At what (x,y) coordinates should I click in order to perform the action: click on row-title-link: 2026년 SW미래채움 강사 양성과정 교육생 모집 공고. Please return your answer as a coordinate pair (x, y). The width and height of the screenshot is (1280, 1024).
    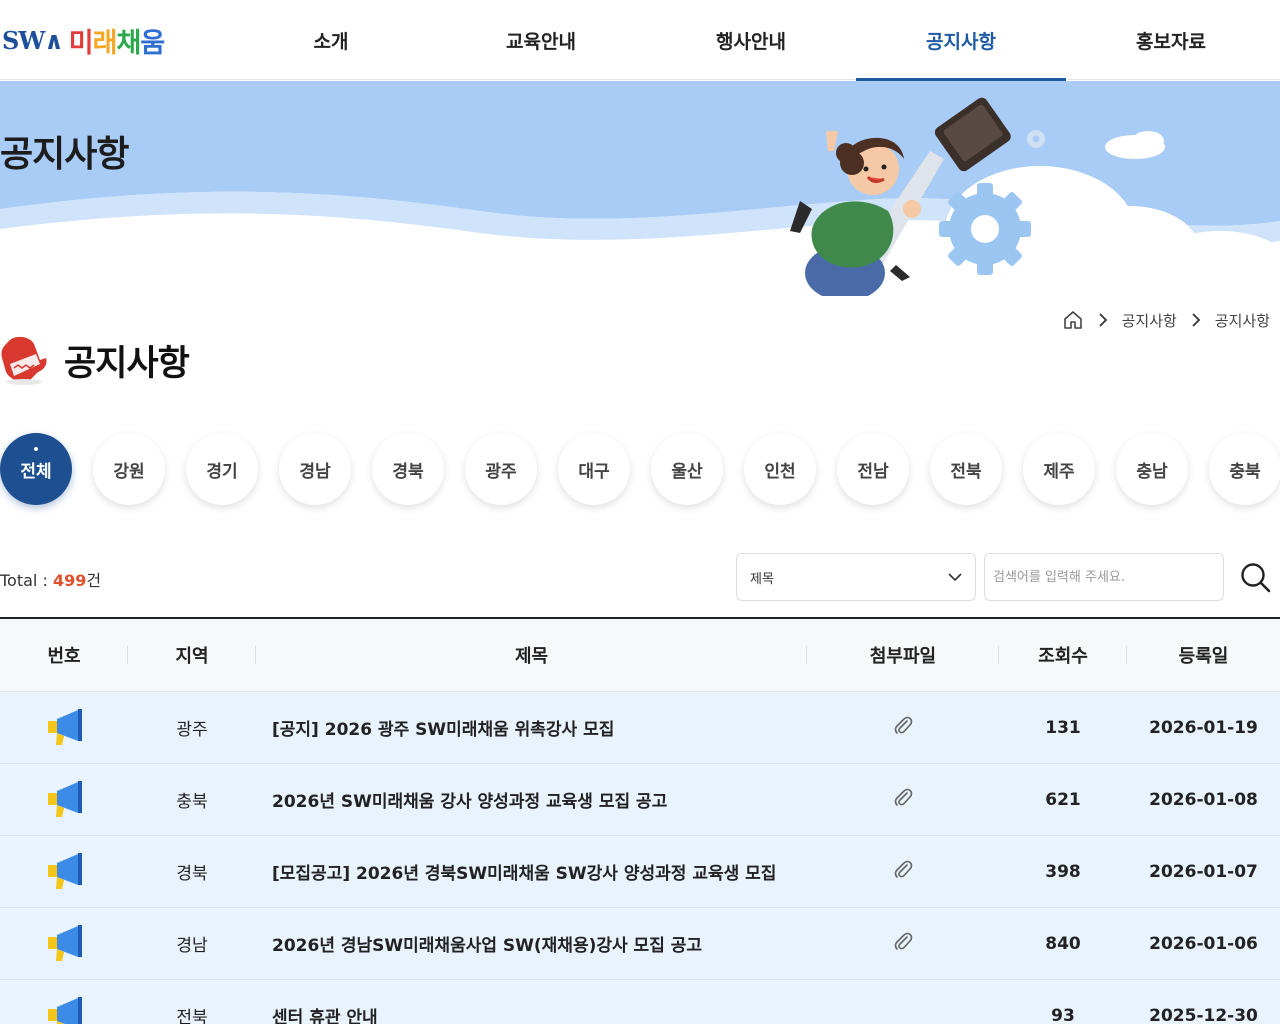
    Looking at the image, I should click on (531, 799).